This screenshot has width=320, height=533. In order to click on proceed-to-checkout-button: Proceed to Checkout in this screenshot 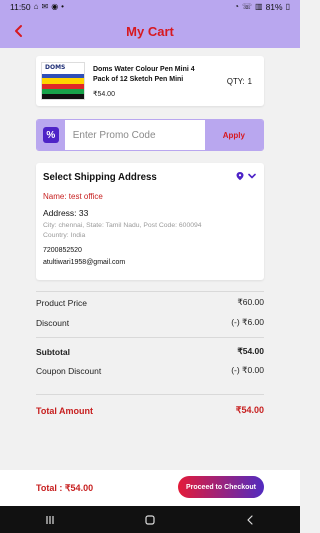, I will do `click(221, 487)`.